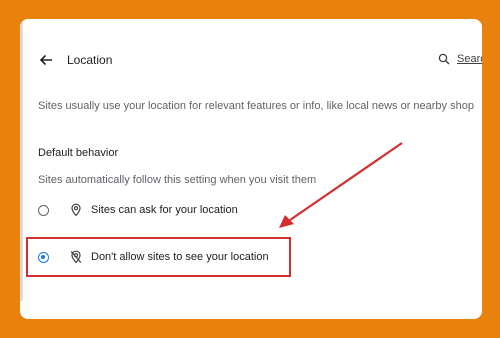 This screenshot has width=500, height=338. What do you see at coordinates (76, 210) in the screenshot?
I see `location-pin-icon` at bounding box center [76, 210].